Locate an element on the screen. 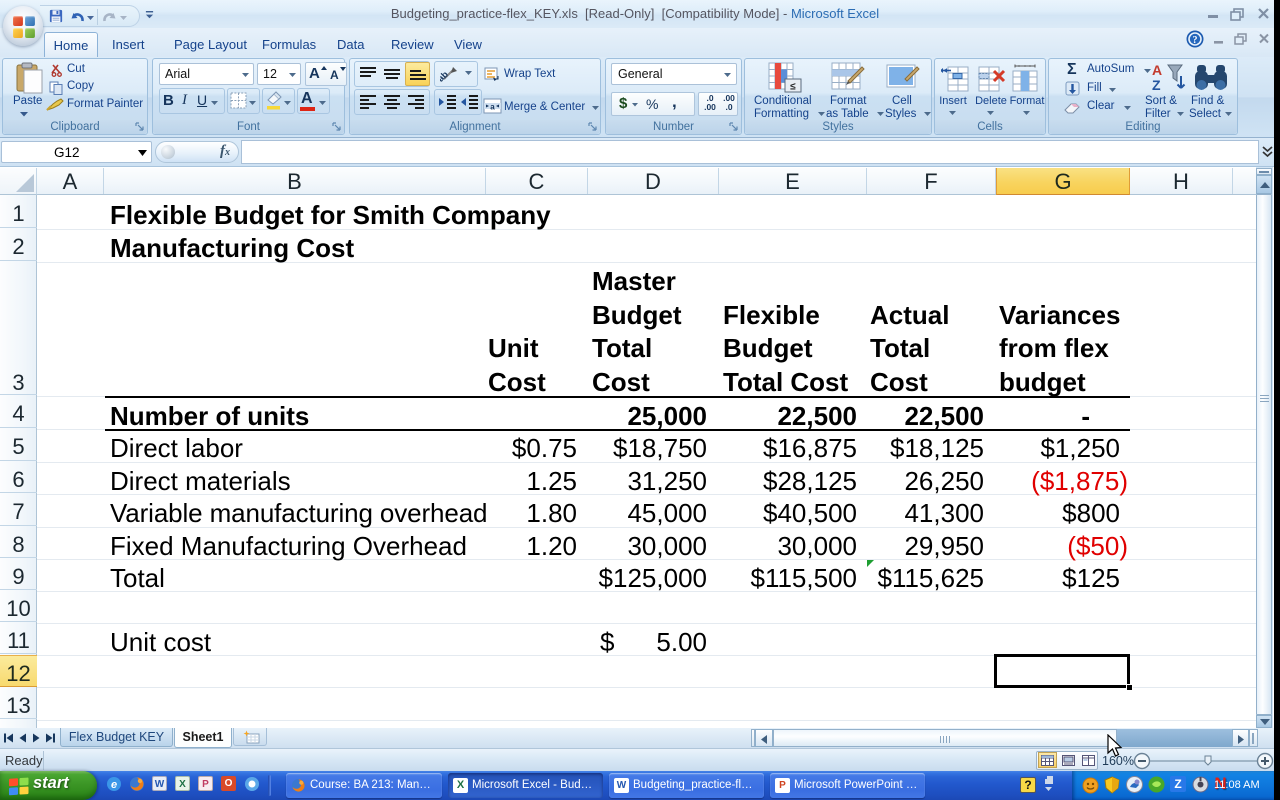 This screenshot has height=800, width=1280. svg-text: Z is located at coordinates (1156, 85).